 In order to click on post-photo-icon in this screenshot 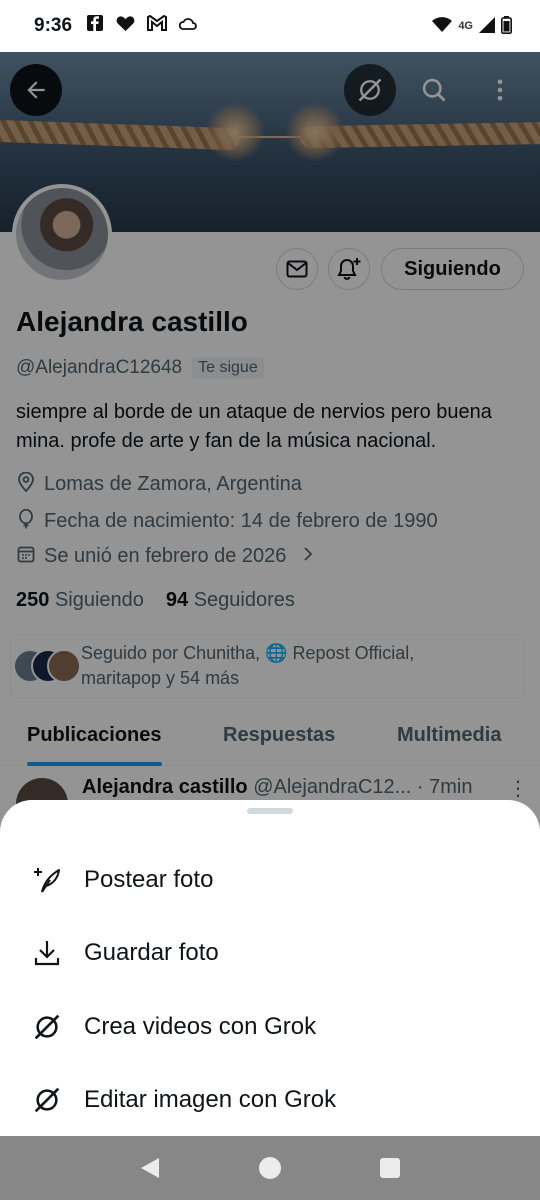, I will do `click(42, 880)`.